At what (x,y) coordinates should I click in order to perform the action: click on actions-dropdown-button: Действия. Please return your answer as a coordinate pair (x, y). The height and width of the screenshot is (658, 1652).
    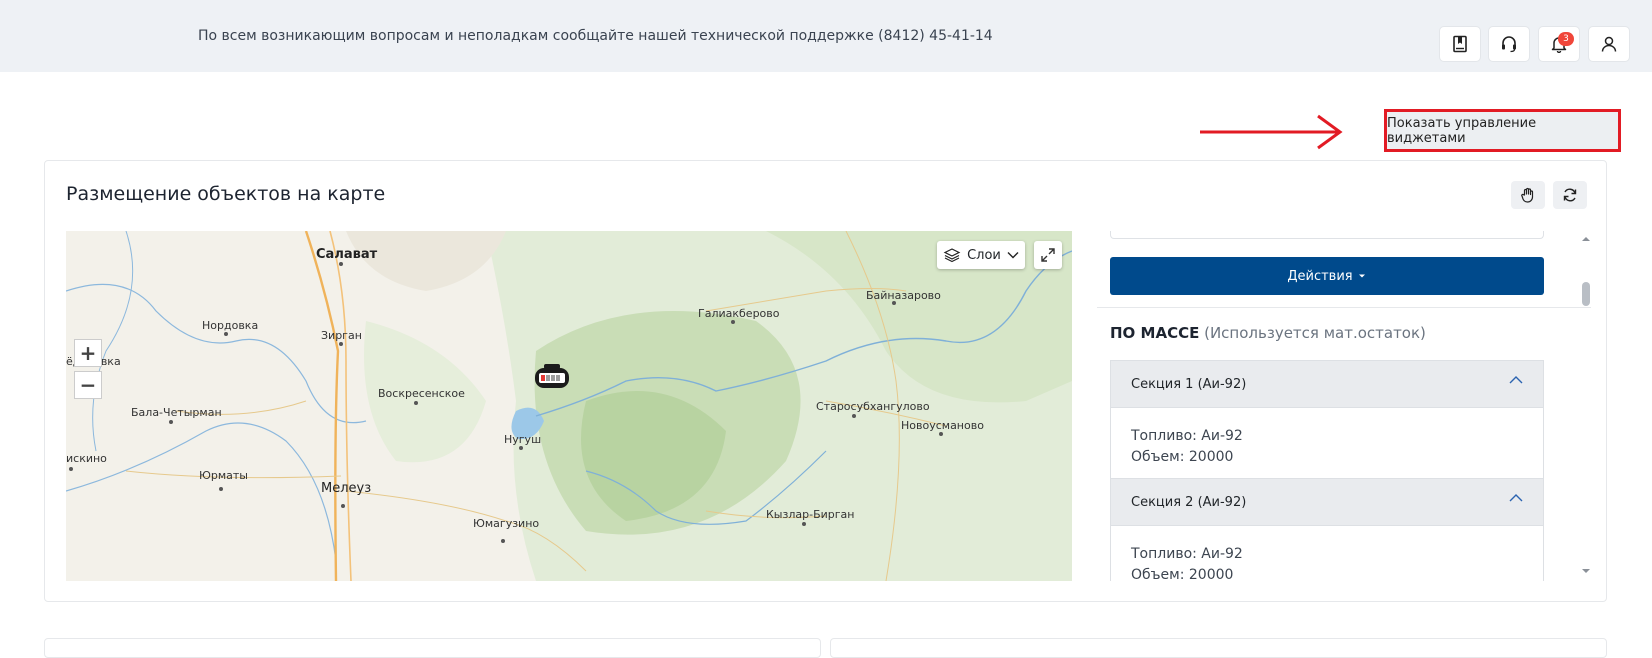
    Looking at the image, I should click on (1327, 276).